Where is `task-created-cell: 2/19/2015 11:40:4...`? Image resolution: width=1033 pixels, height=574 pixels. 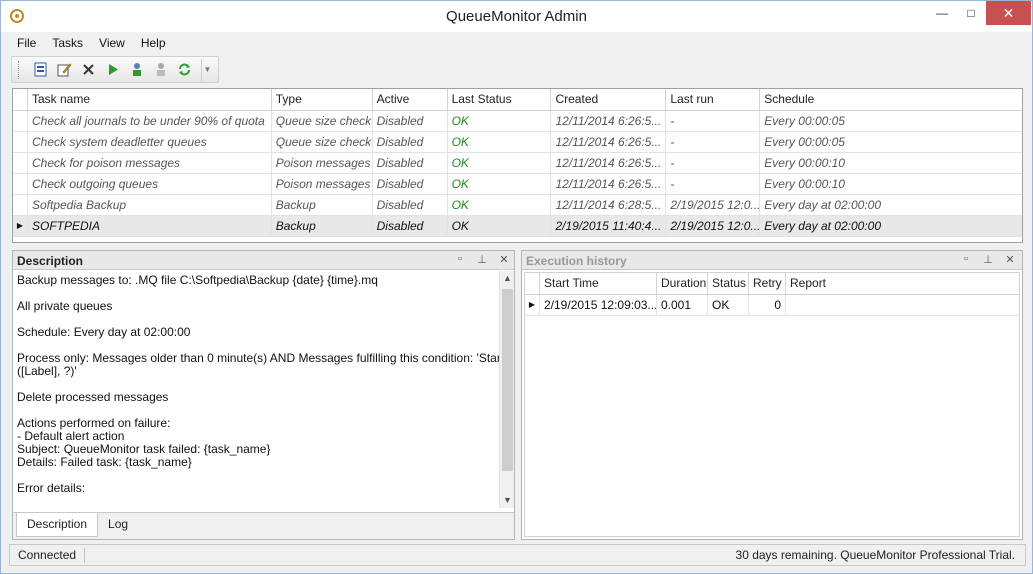
task-created-cell: 2/19/2015 11:40:4... is located at coordinates (609, 226).